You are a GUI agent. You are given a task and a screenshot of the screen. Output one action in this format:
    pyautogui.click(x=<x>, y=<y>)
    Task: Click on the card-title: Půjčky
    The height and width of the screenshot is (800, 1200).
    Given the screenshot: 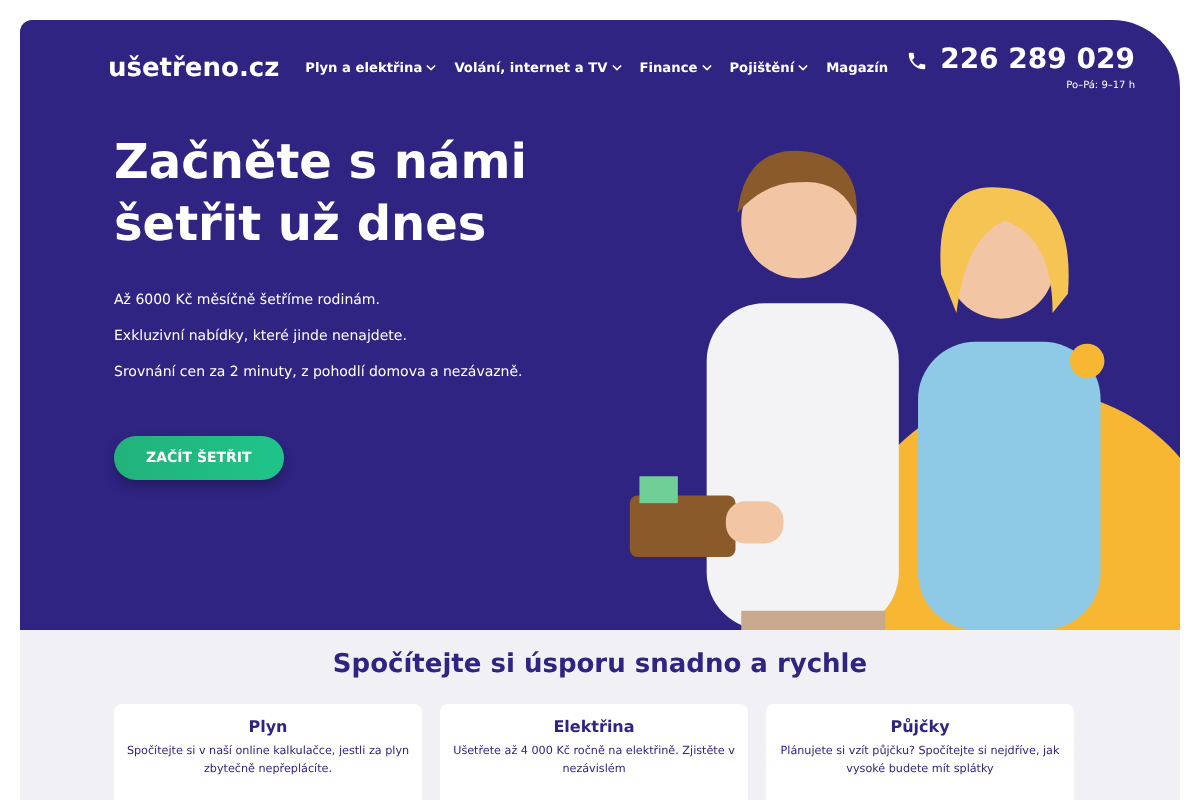 What is the action you would take?
    pyautogui.click(x=920, y=727)
    